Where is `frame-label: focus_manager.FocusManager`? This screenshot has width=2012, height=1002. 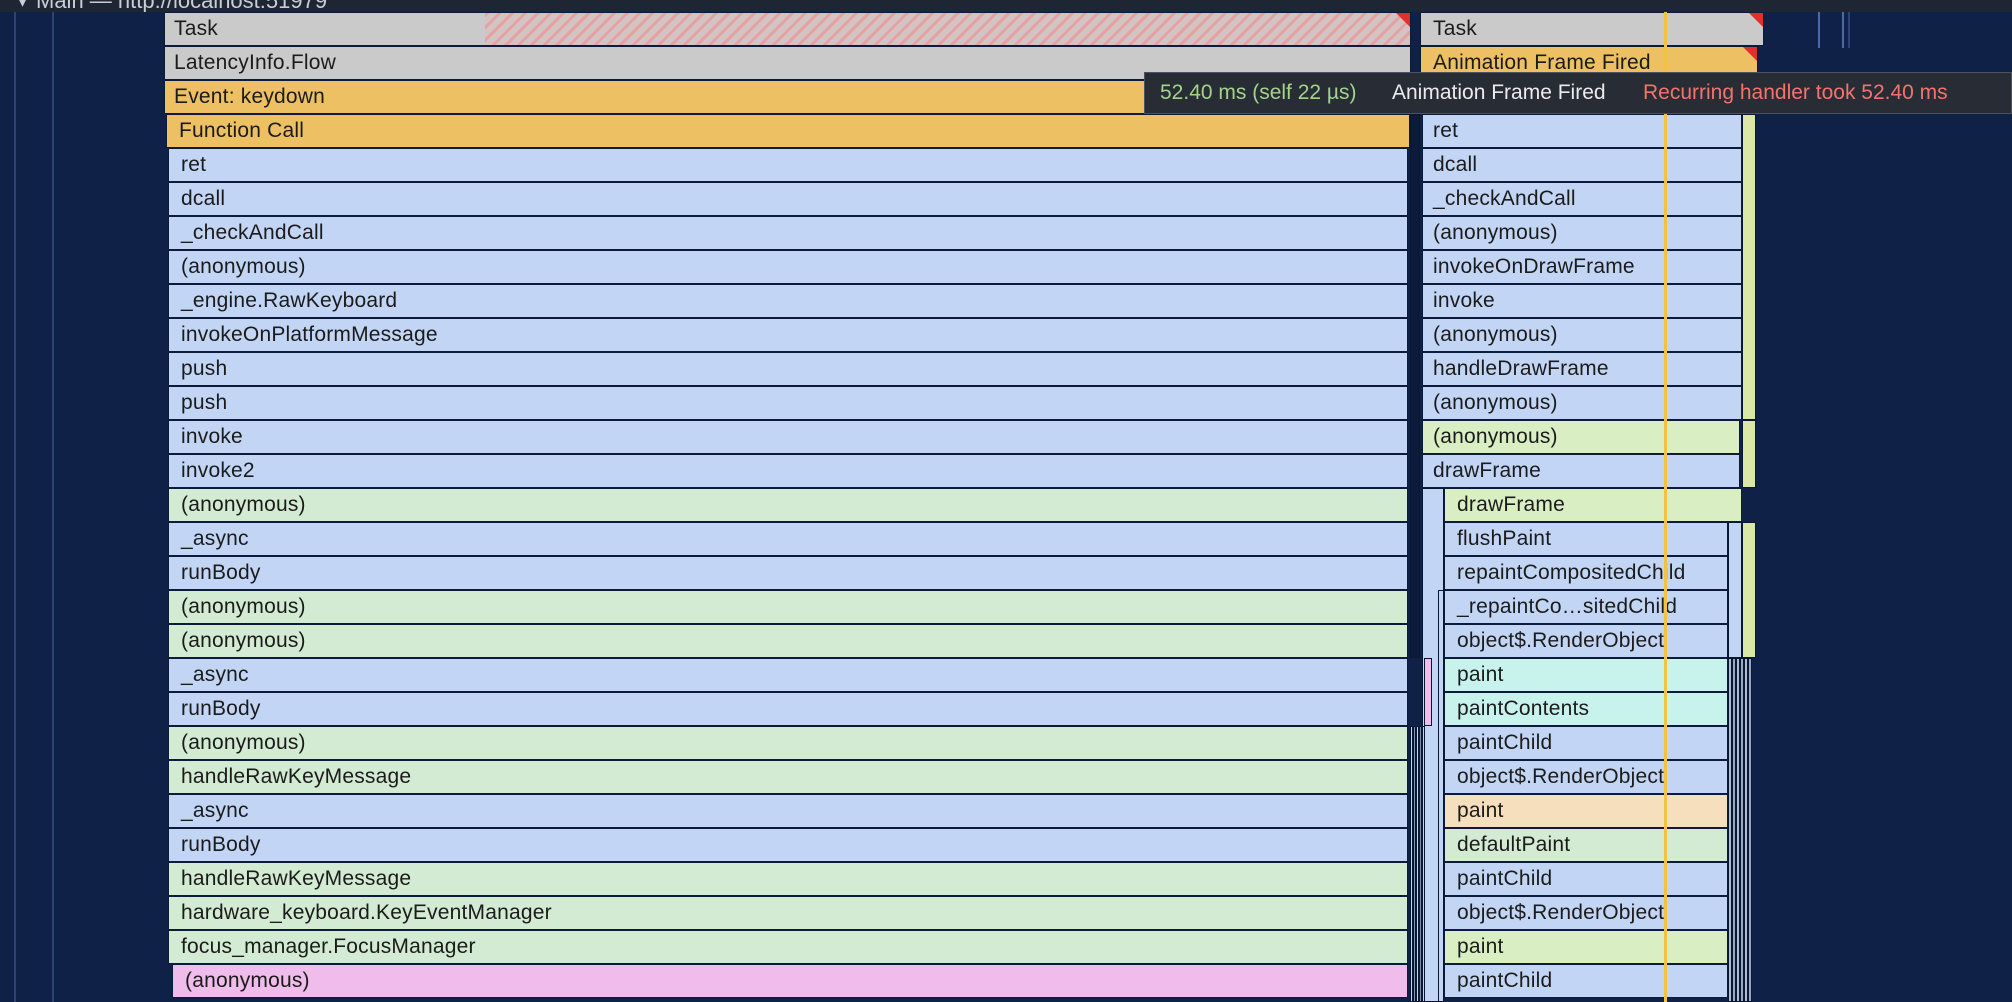
frame-label: focus_manager.FocusManager is located at coordinates (328, 946).